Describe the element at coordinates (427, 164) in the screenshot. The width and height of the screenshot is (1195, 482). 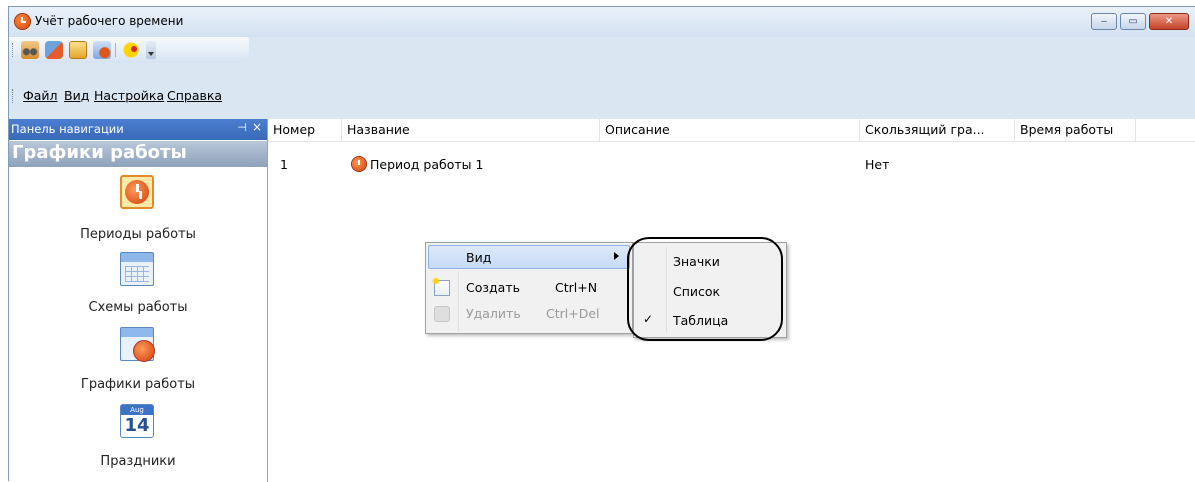
I see `cell-name: Период работы 1` at that location.